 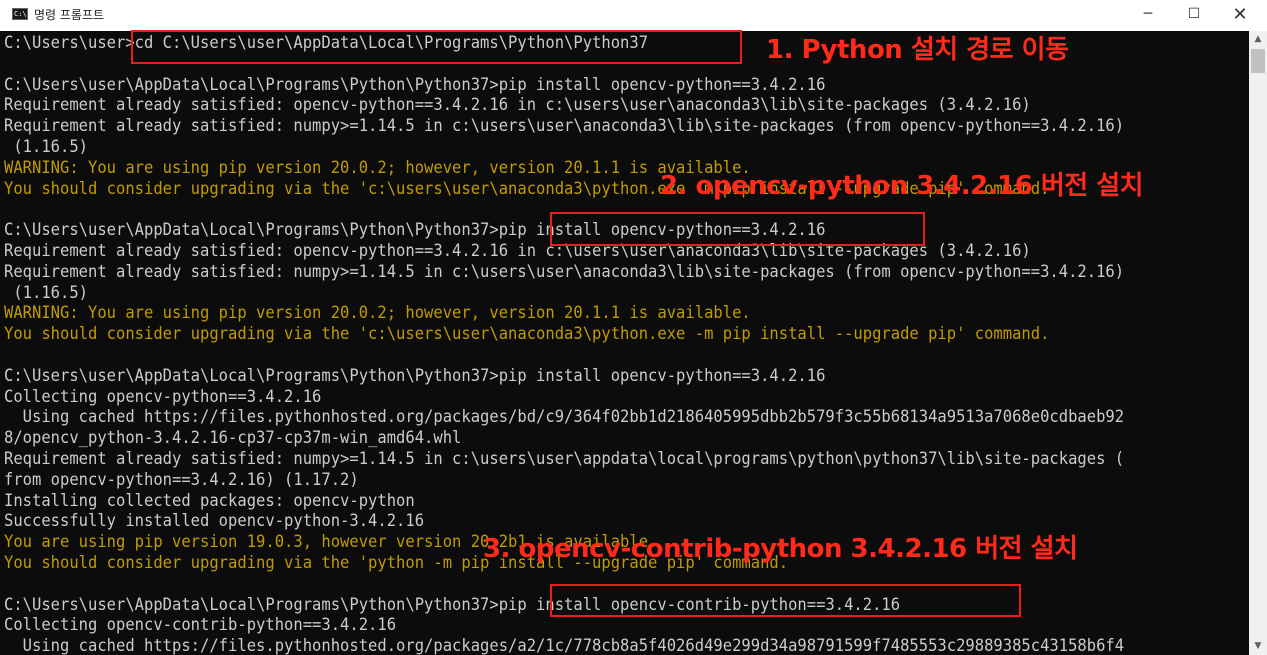 I want to click on scroll-up-arrow-icon: ▲, so click(x=1258, y=39).